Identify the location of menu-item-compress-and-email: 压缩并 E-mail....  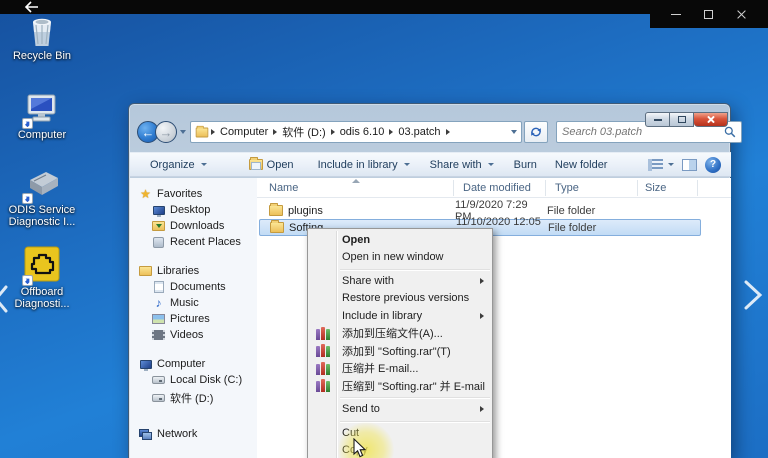
(400, 369).